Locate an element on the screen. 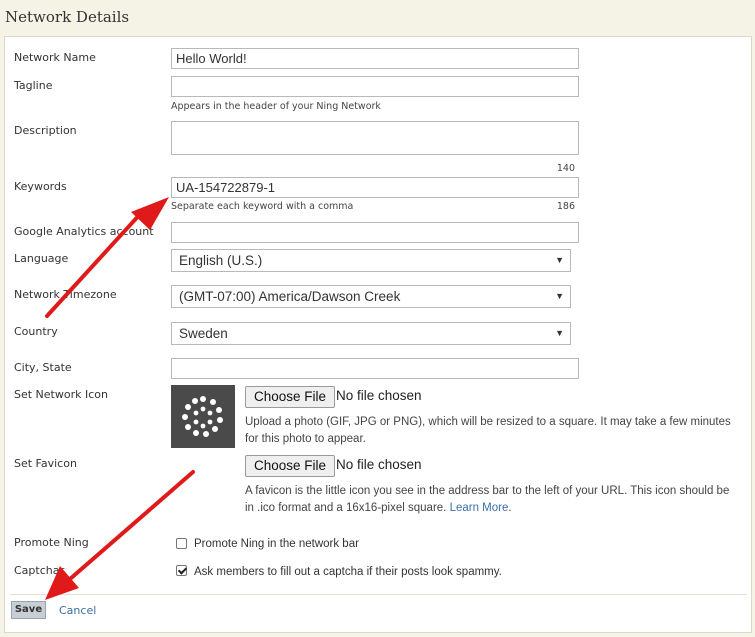 Image resolution: width=755 pixels, height=637 pixels. favicon-file-status: No file chosen is located at coordinates (379, 464).